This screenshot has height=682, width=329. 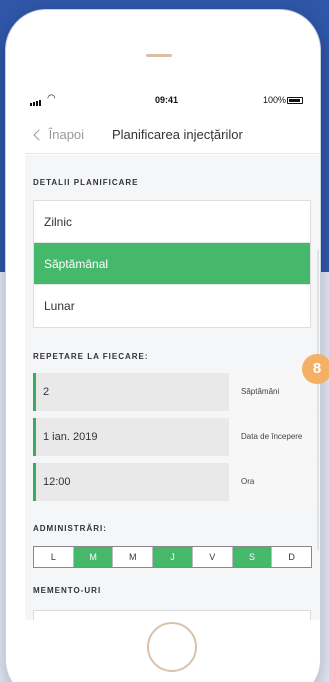 What do you see at coordinates (93, 557) in the screenshot?
I see `day-toggle-tuesday: M` at bounding box center [93, 557].